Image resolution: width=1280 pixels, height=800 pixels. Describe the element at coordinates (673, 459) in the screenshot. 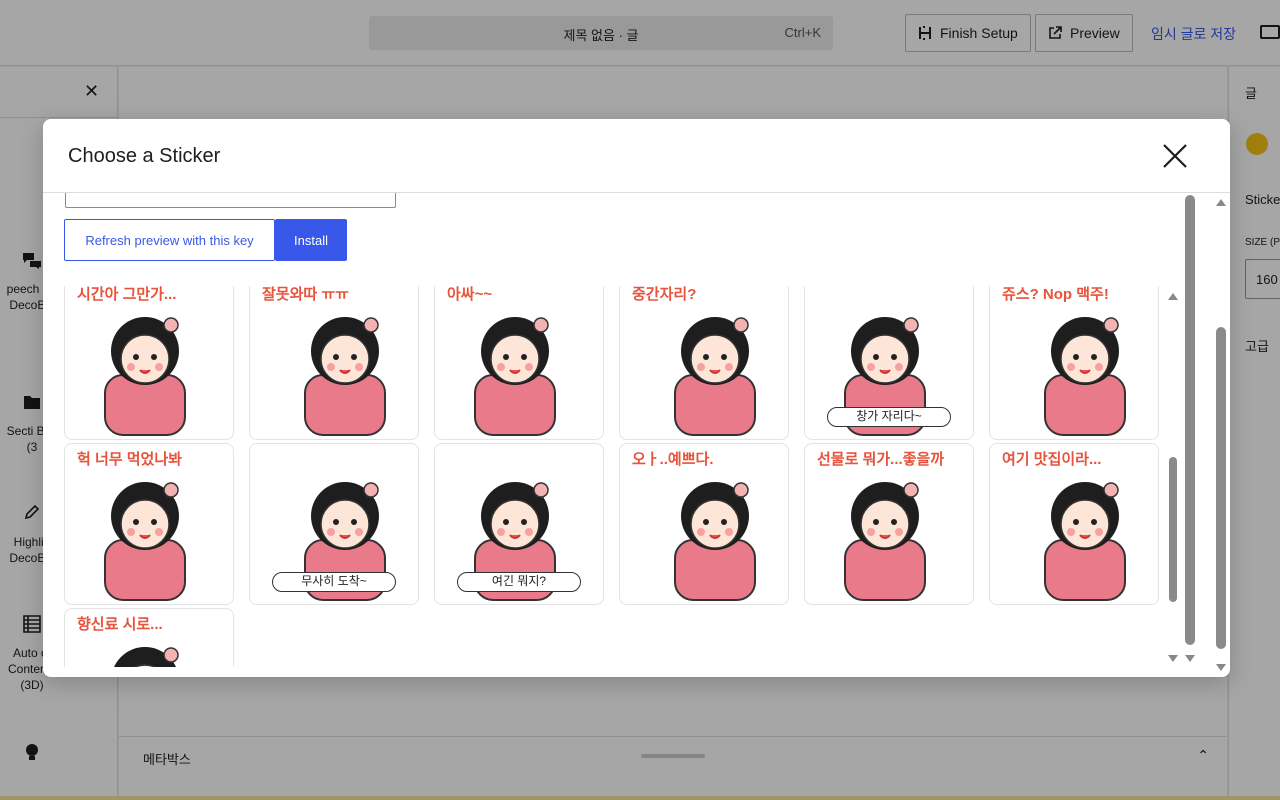

I see `sticker-caption: 오ㅏ..예쁘다.` at that location.